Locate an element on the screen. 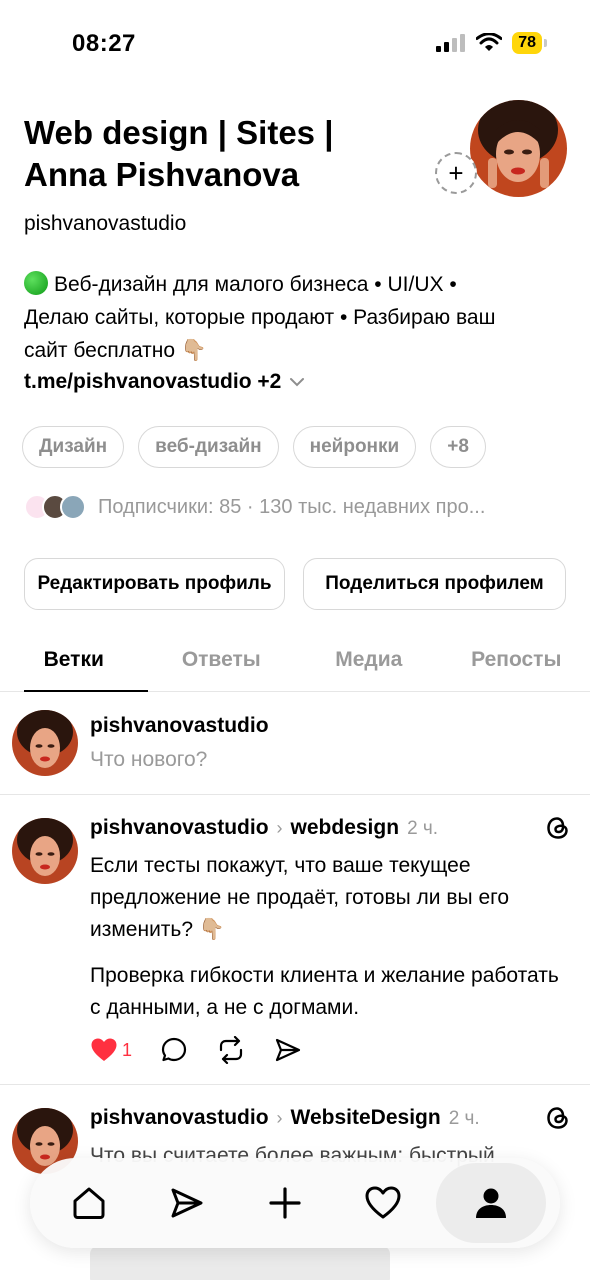 This screenshot has height=1280, width=590. signal-icon is located at coordinates (451, 43).